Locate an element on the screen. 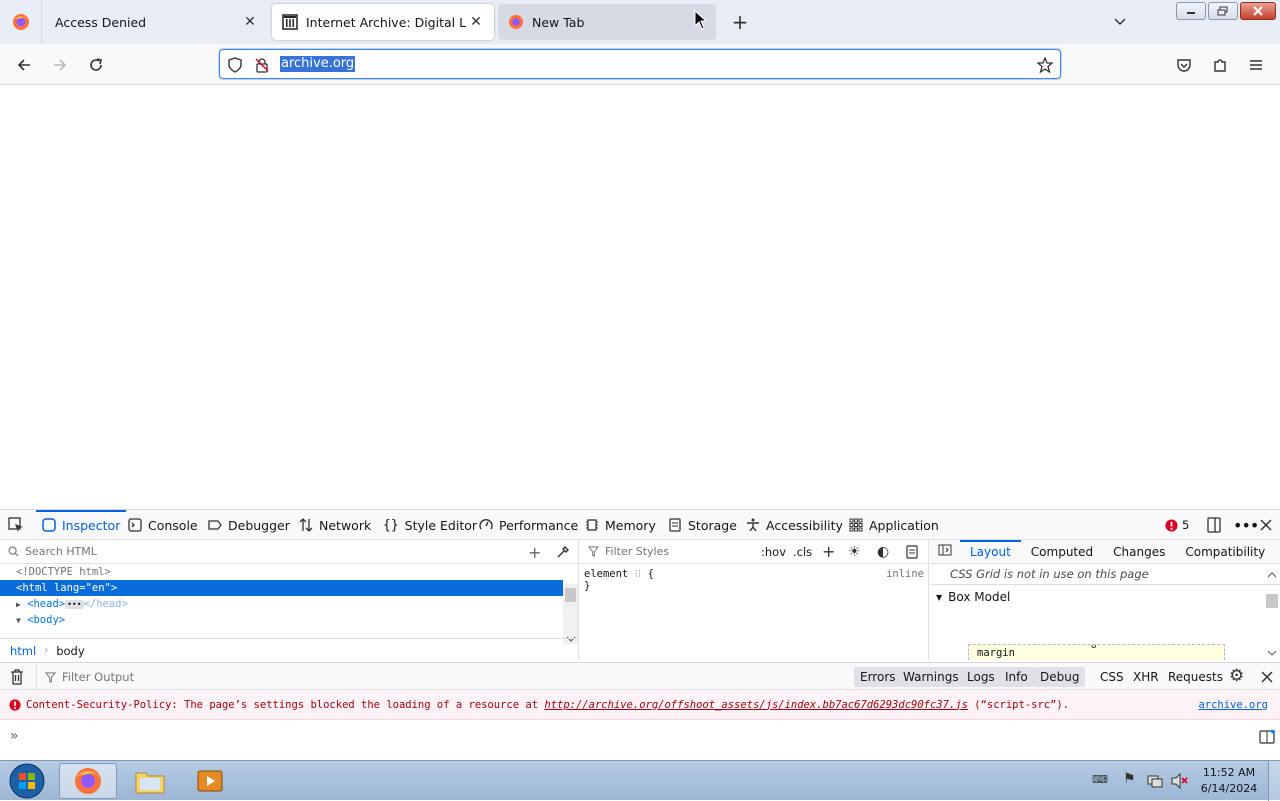 The height and width of the screenshot is (801, 1280). keyboard-icon: ⌨ is located at coordinates (1100, 779).